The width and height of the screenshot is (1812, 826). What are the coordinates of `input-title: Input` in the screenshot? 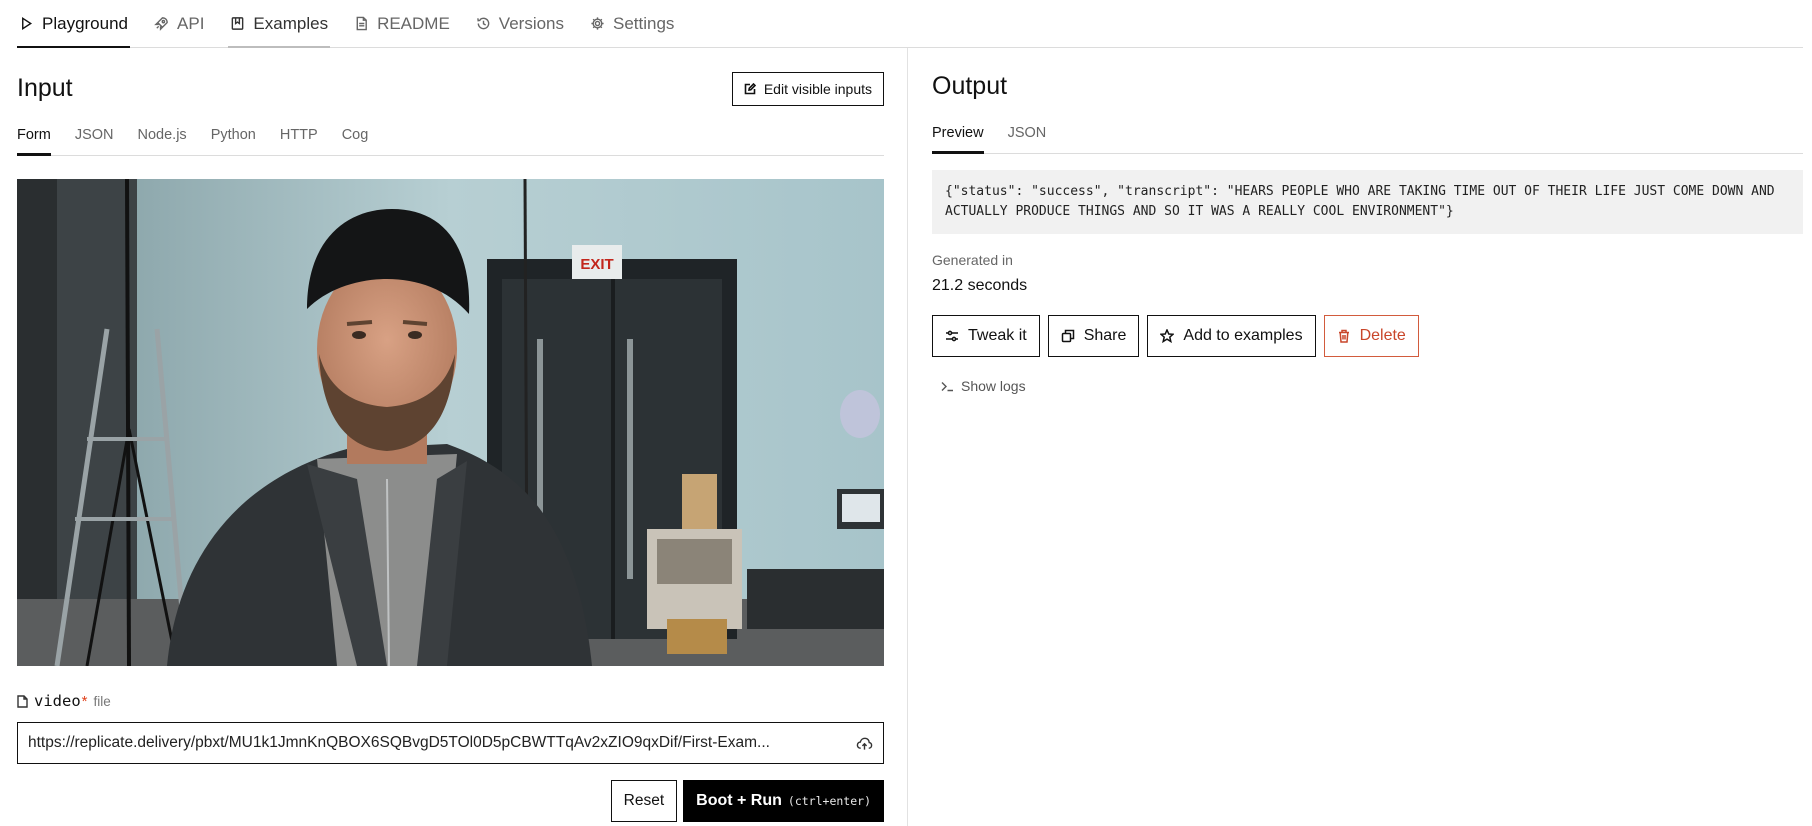 It's located at (45, 88).